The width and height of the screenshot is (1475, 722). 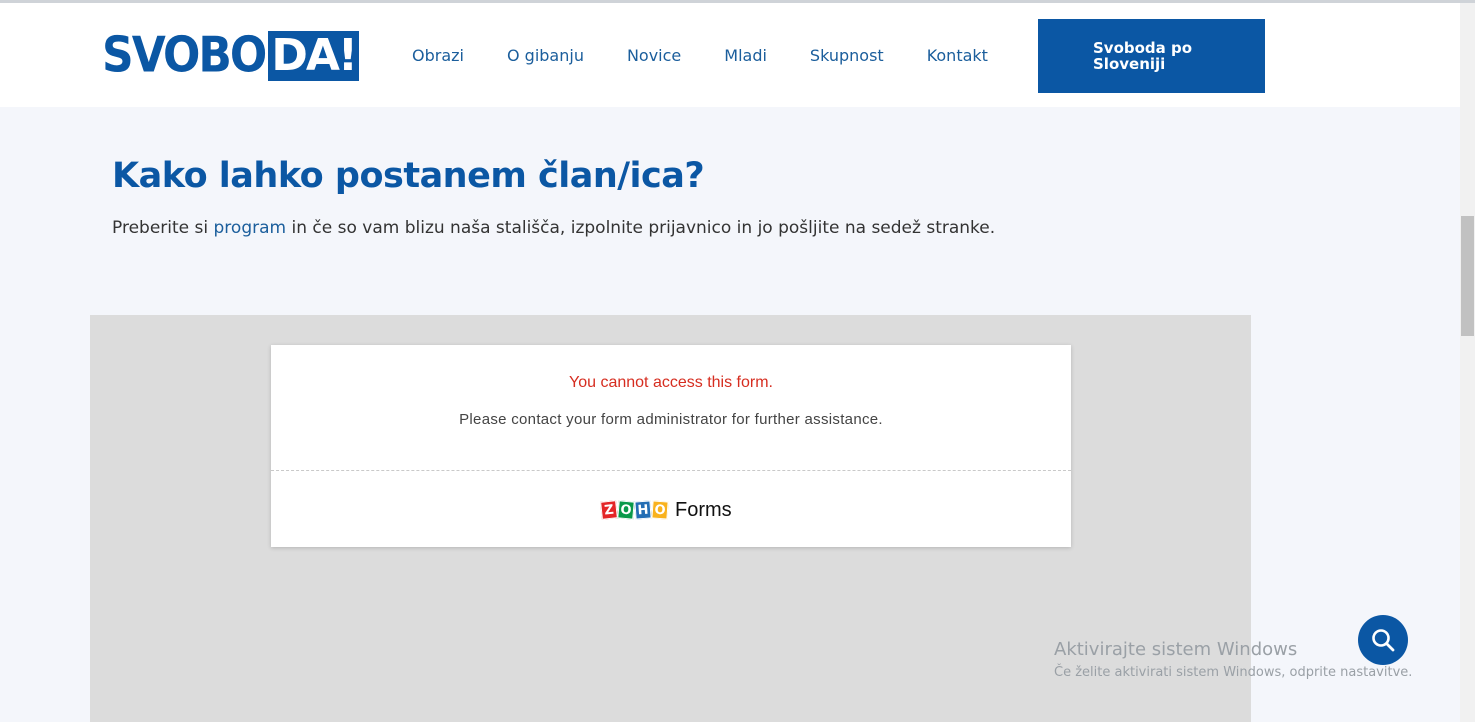 I want to click on form-error-message: You cannot access this form., so click(x=671, y=382).